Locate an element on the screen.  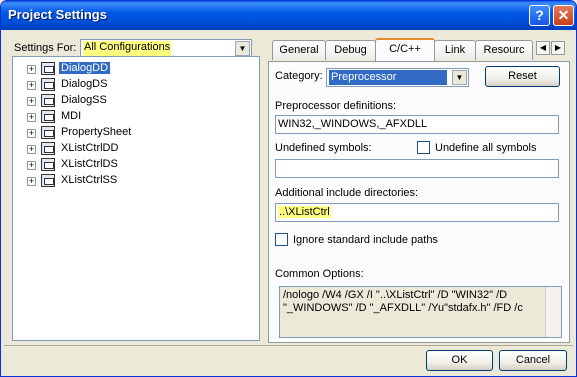
tree-item: + DialogDD is located at coordinates (133, 69).